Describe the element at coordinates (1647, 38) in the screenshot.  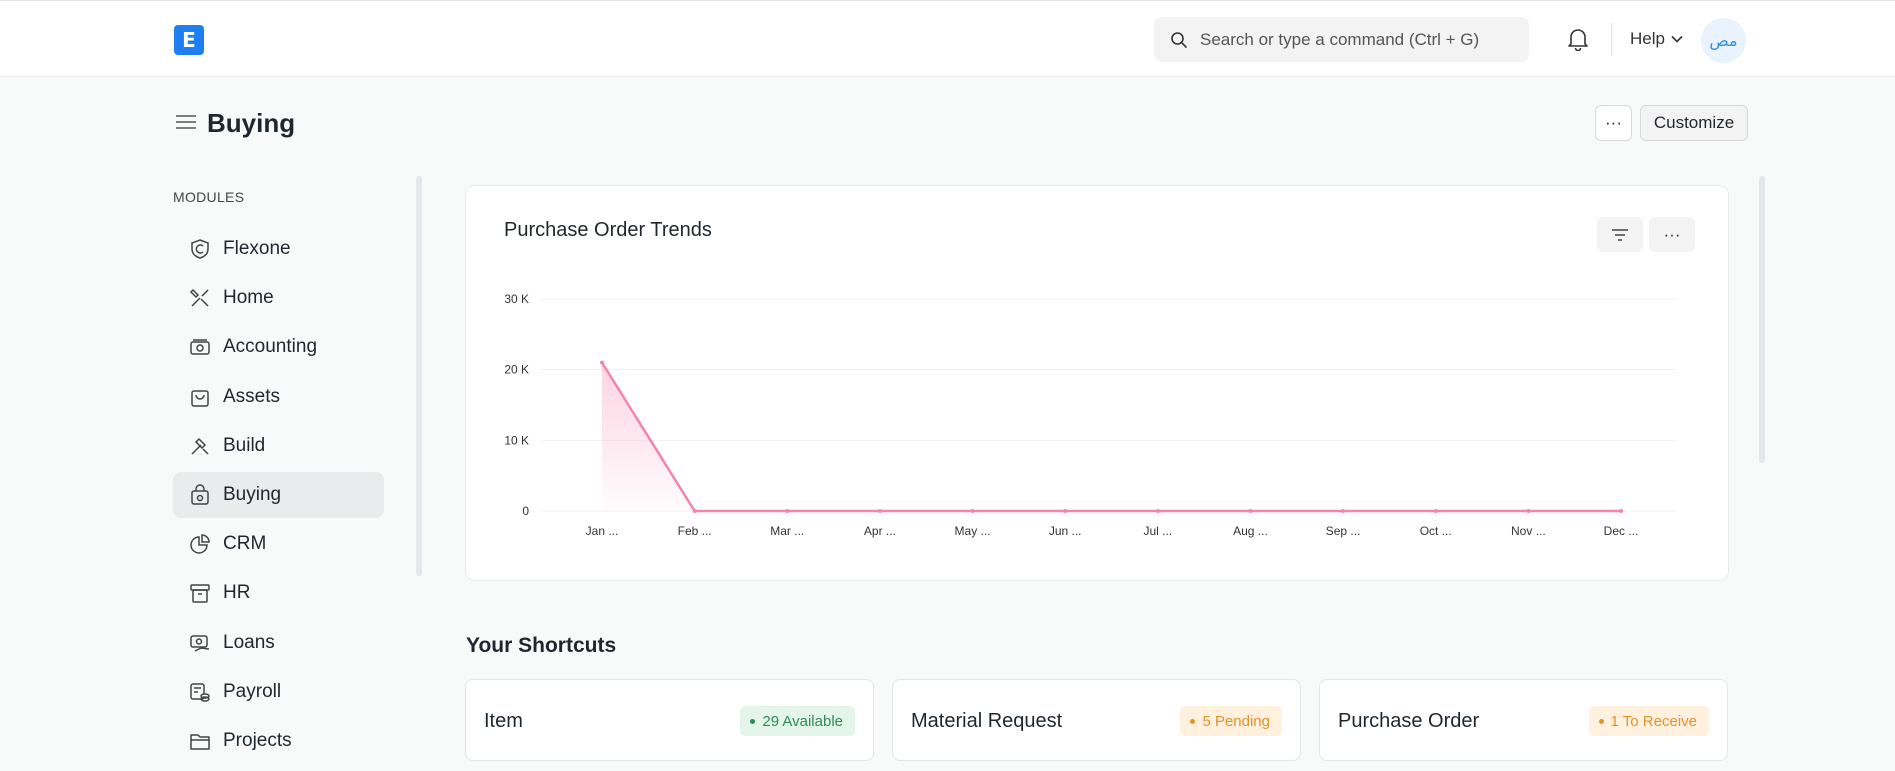
I see `help-label: Help` at that location.